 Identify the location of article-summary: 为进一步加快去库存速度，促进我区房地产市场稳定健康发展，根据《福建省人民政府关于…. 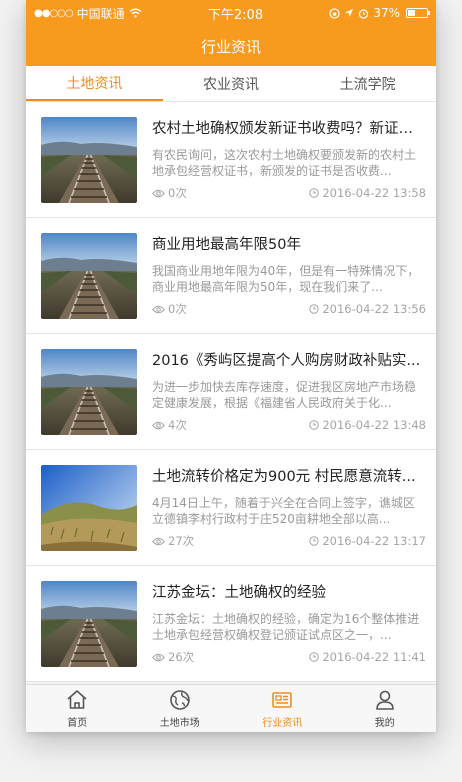
(284, 395).